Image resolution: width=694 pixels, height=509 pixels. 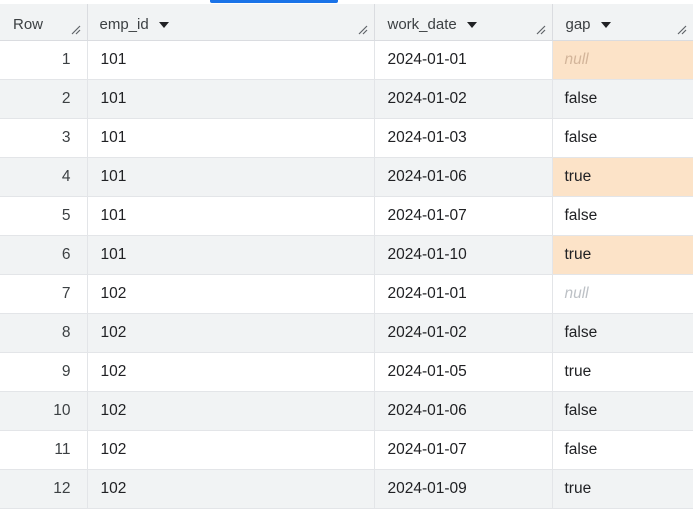 What do you see at coordinates (28, 24) in the screenshot?
I see `column-header-label: Row` at bounding box center [28, 24].